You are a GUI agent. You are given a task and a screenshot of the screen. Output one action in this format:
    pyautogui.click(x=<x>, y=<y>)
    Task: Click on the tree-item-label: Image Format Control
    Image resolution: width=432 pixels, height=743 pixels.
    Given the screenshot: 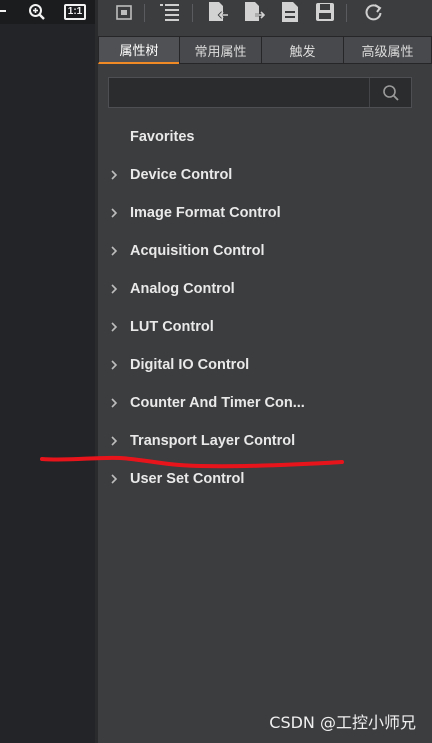 What is the action you would take?
    pyautogui.click(x=205, y=213)
    